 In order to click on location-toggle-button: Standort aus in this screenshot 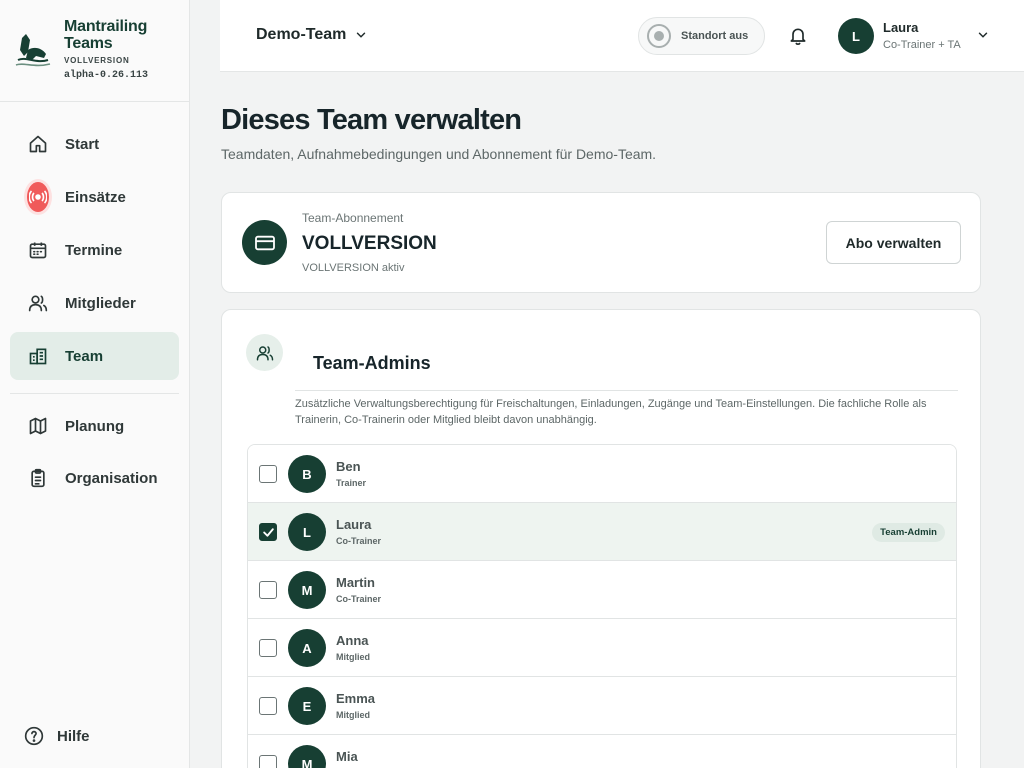, I will do `click(701, 36)`.